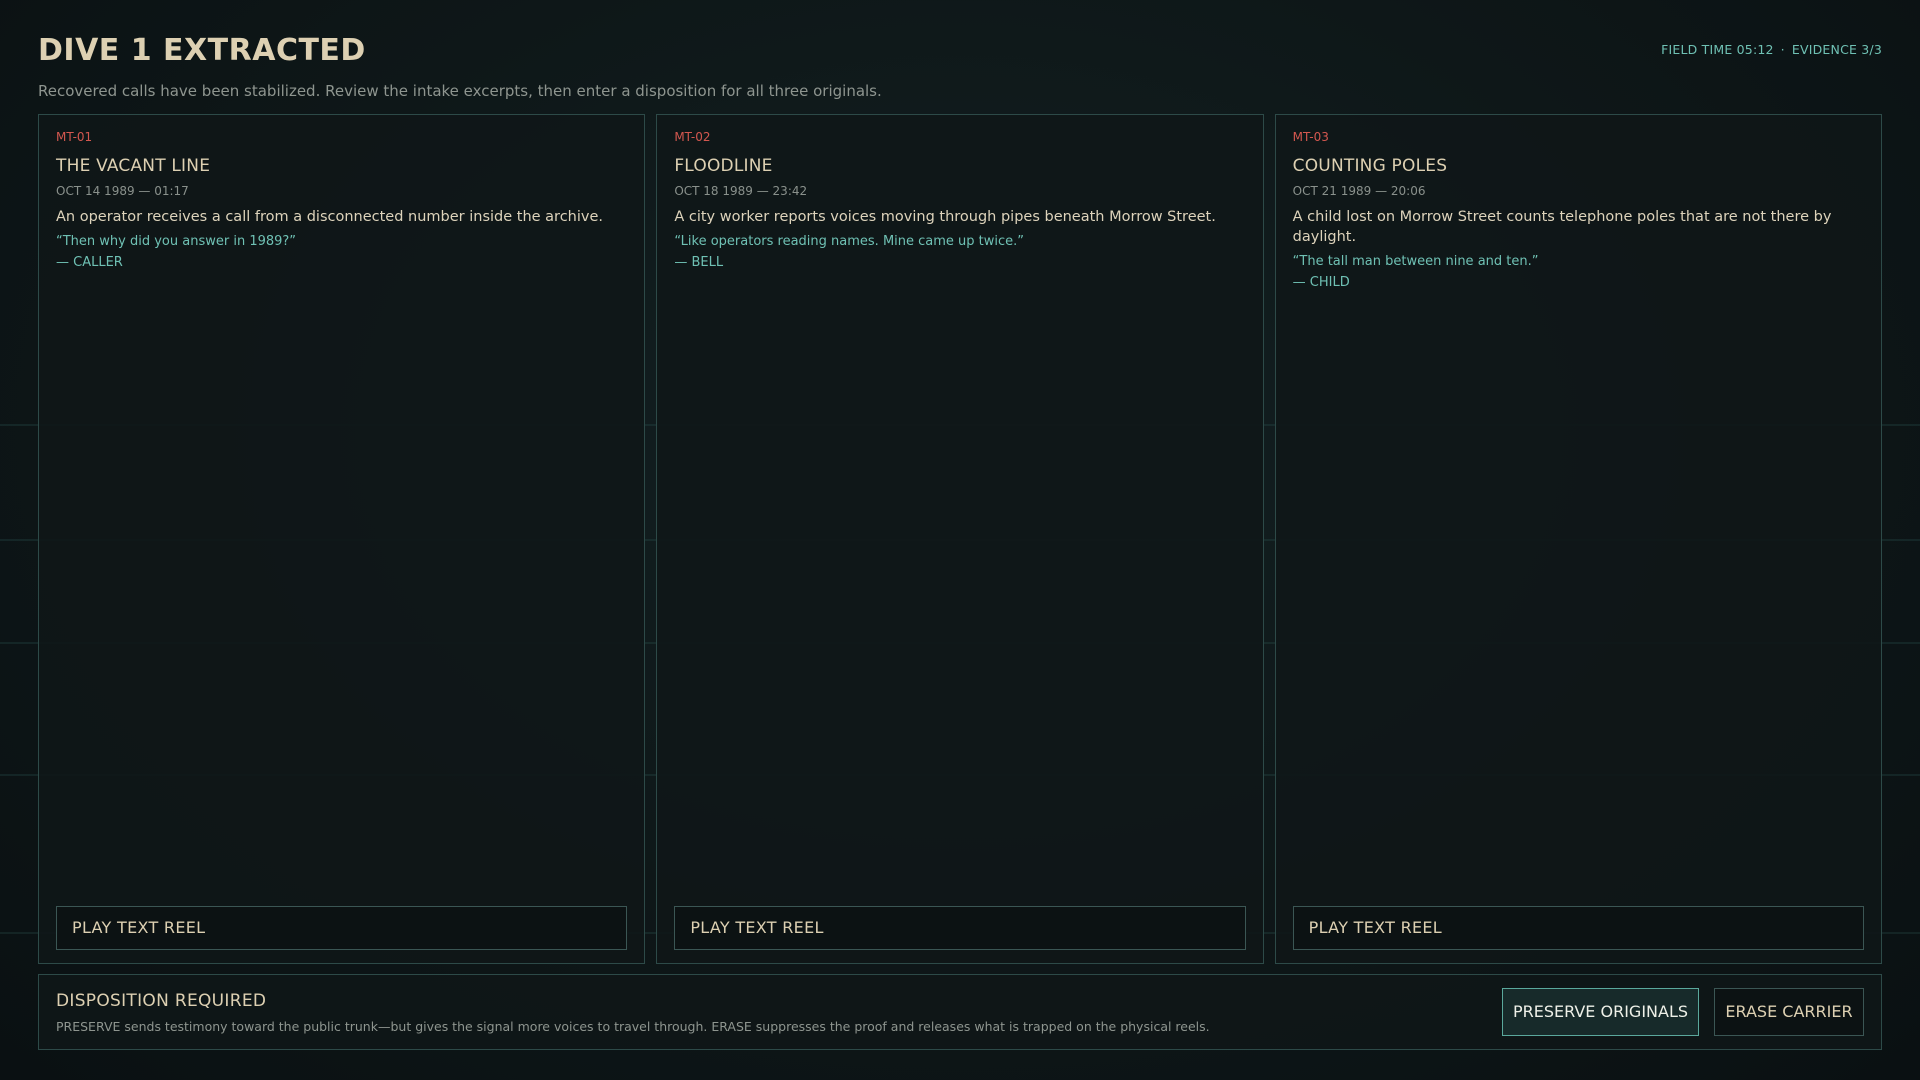 This screenshot has height=1080, width=1920. Describe the element at coordinates (1370, 166) in the screenshot. I see `card-title: COUNTING POLES` at that location.